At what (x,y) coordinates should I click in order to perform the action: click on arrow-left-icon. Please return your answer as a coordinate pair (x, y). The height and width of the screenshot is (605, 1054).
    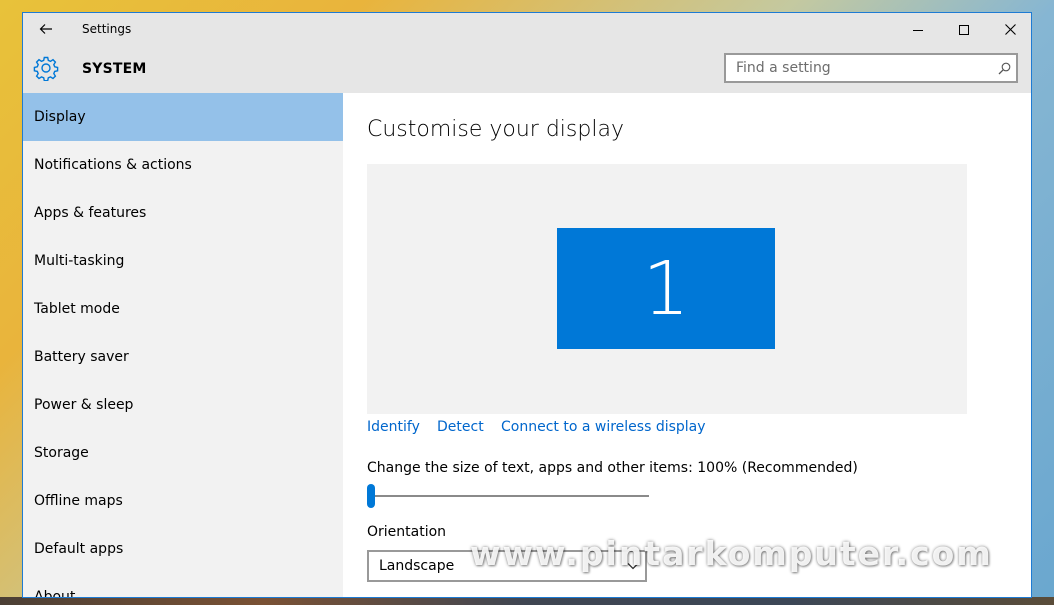
    Looking at the image, I should click on (46, 29).